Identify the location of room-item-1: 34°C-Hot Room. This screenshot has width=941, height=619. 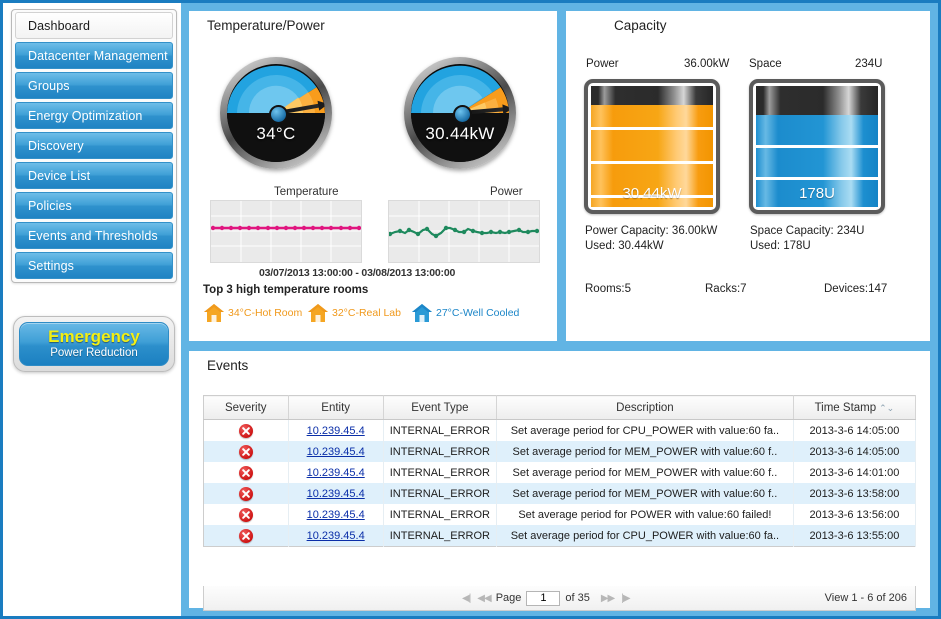
(252, 313).